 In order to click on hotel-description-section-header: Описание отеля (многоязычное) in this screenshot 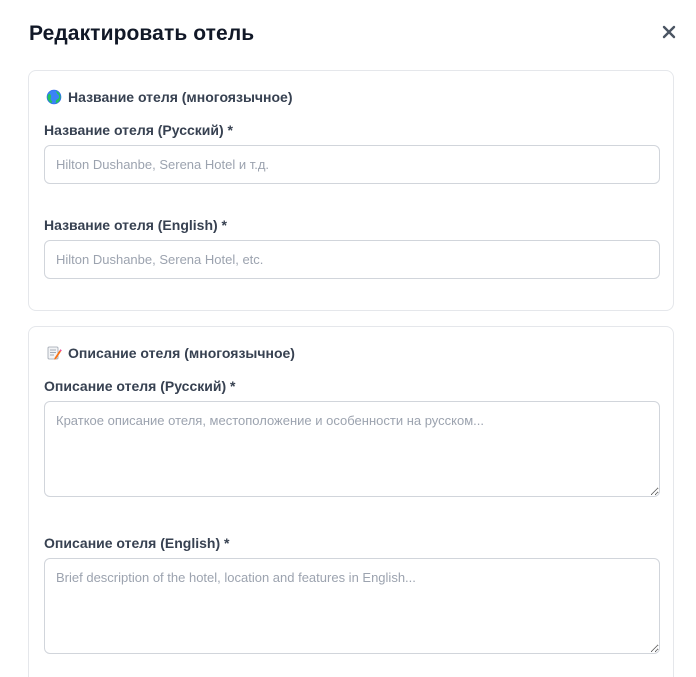, I will do `click(170, 353)`.